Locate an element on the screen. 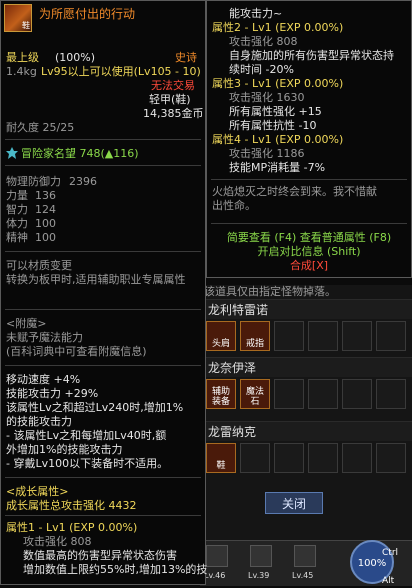 This screenshot has width=412, height=588. hotkey-hint: 简要查看 (F4) 查看普通属性 (F8) is located at coordinates (309, 237).